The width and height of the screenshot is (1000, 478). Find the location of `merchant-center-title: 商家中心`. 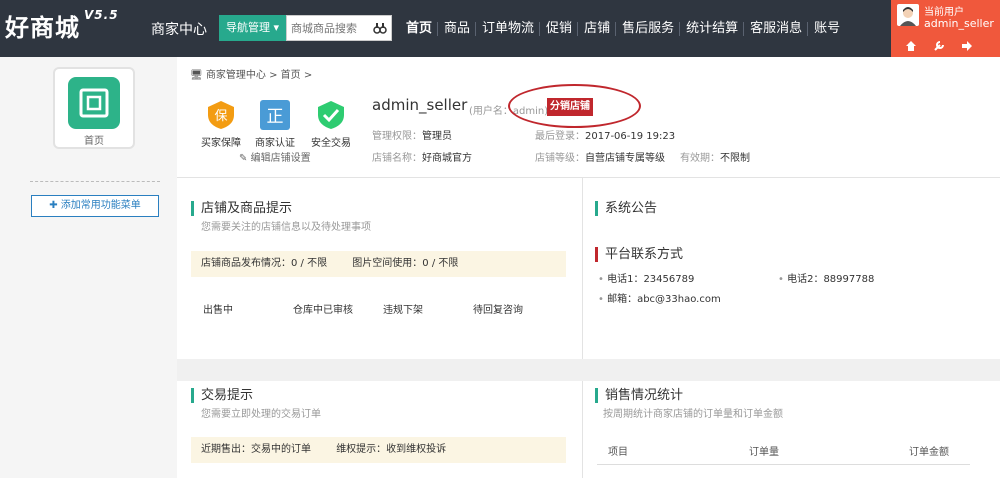

merchant-center-title: 商家中心 is located at coordinates (179, 29).